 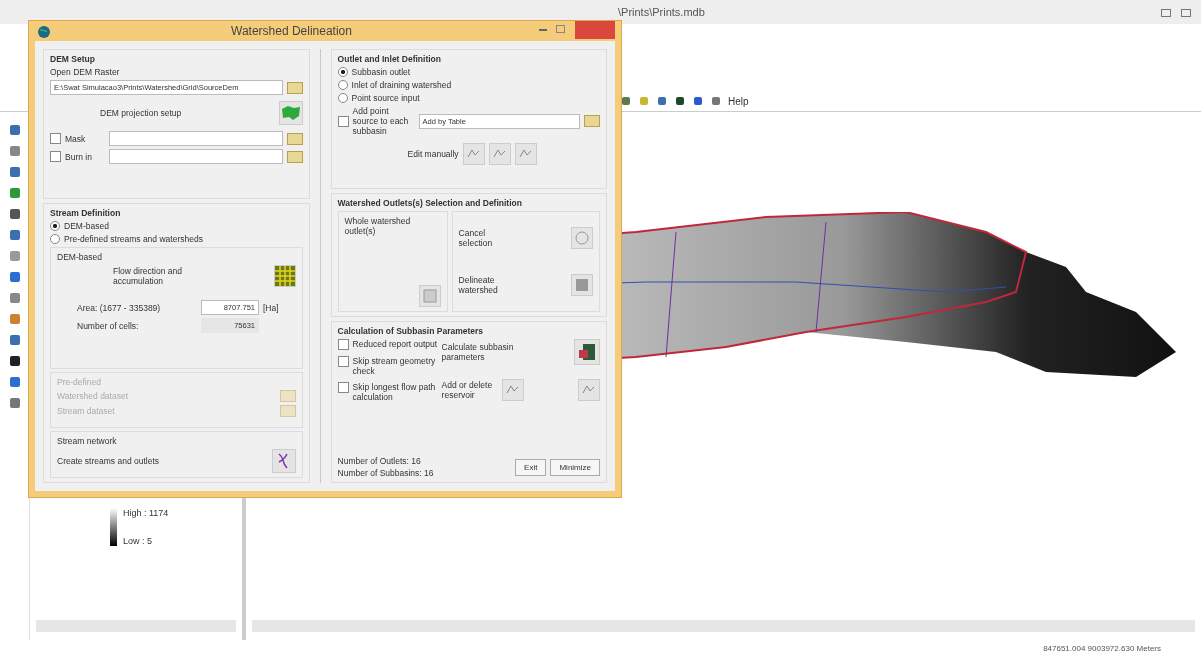 What do you see at coordinates (531, 467) in the screenshot?
I see `exit-button: Exit` at bounding box center [531, 467].